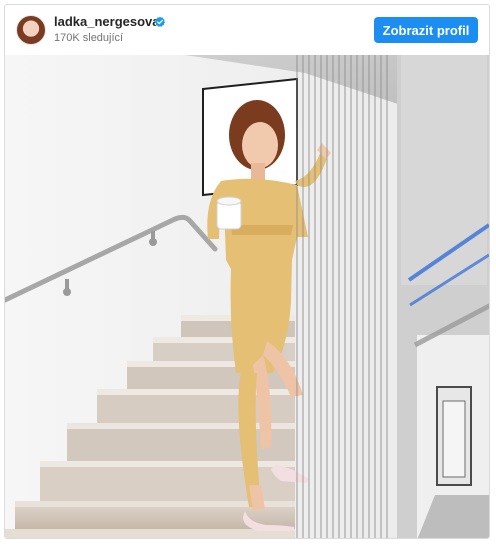  I want to click on verified-badge-icon, so click(160, 21).